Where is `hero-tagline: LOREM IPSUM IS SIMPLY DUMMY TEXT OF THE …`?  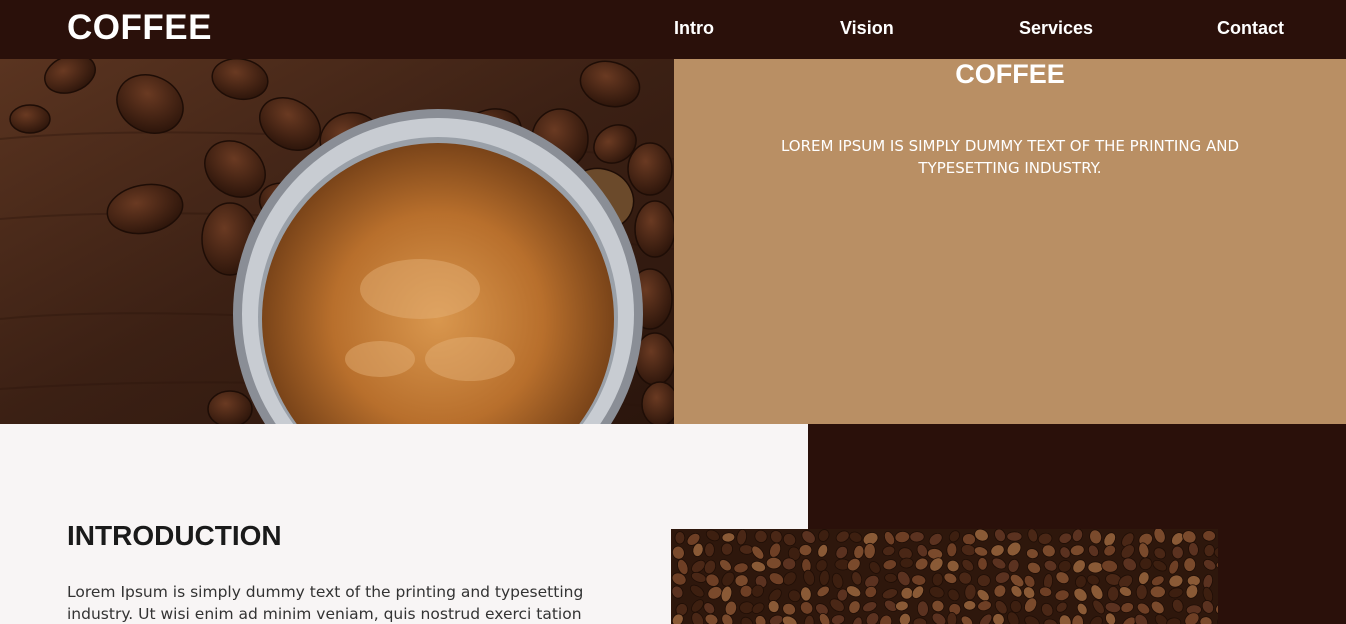 hero-tagline: LOREM IPSUM IS SIMPLY DUMMY TEXT OF THE … is located at coordinates (1010, 157).